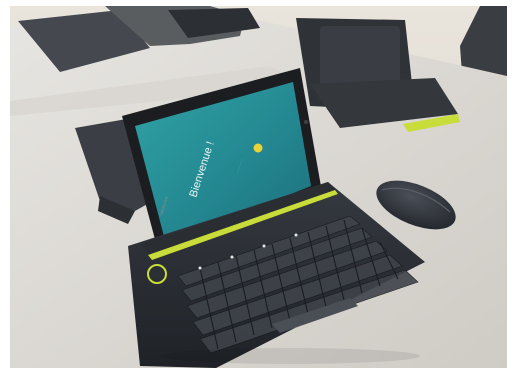  I want to click on language-dot, so click(258, 148).